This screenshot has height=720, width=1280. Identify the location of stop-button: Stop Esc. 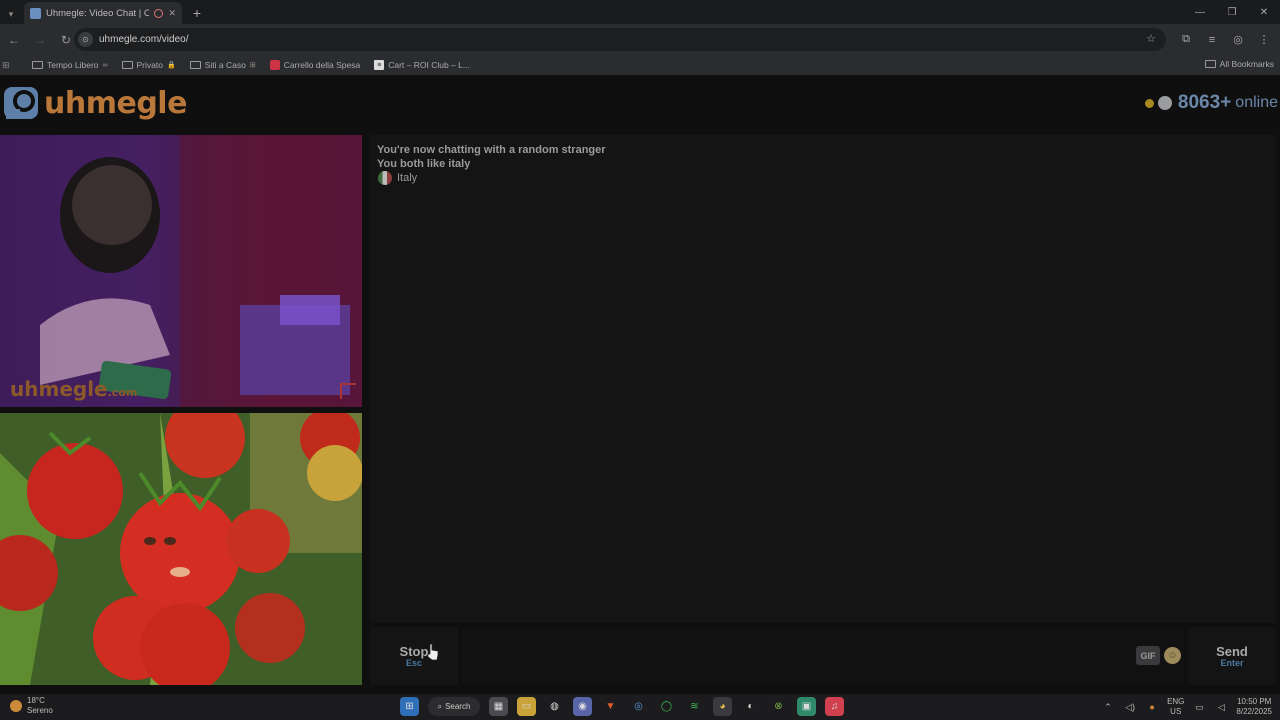
(414, 656).